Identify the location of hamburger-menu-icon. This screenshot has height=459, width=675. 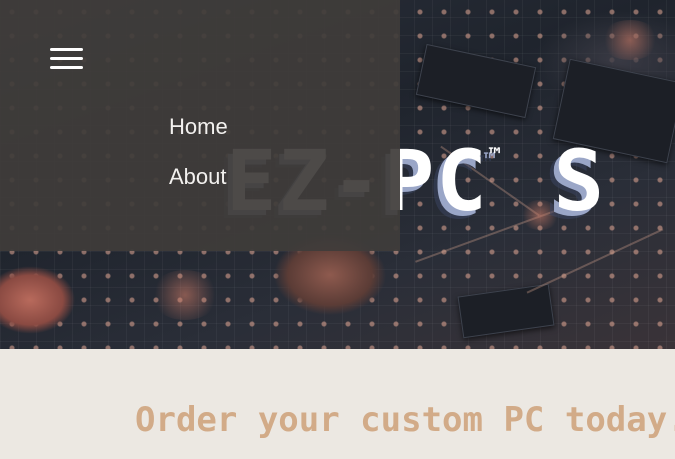
(66, 60).